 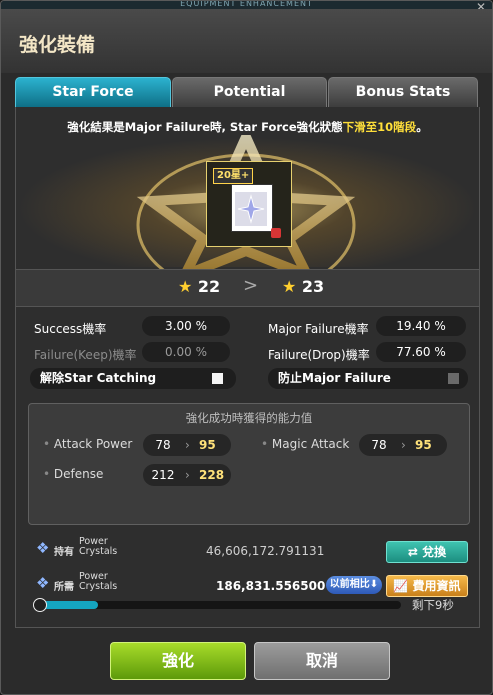 I want to click on major-failure-value: 19.40 %, so click(x=421, y=326).